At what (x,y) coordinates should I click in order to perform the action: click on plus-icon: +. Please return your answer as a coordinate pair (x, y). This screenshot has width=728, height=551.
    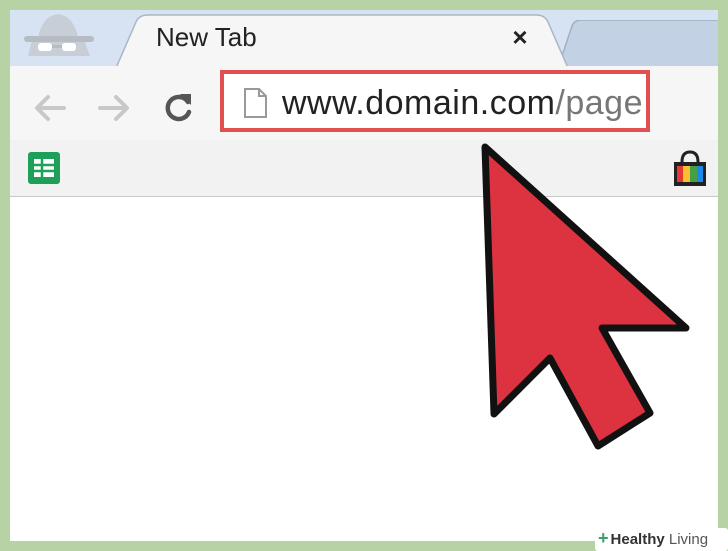
    Looking at the image, I should click on (603, 538).